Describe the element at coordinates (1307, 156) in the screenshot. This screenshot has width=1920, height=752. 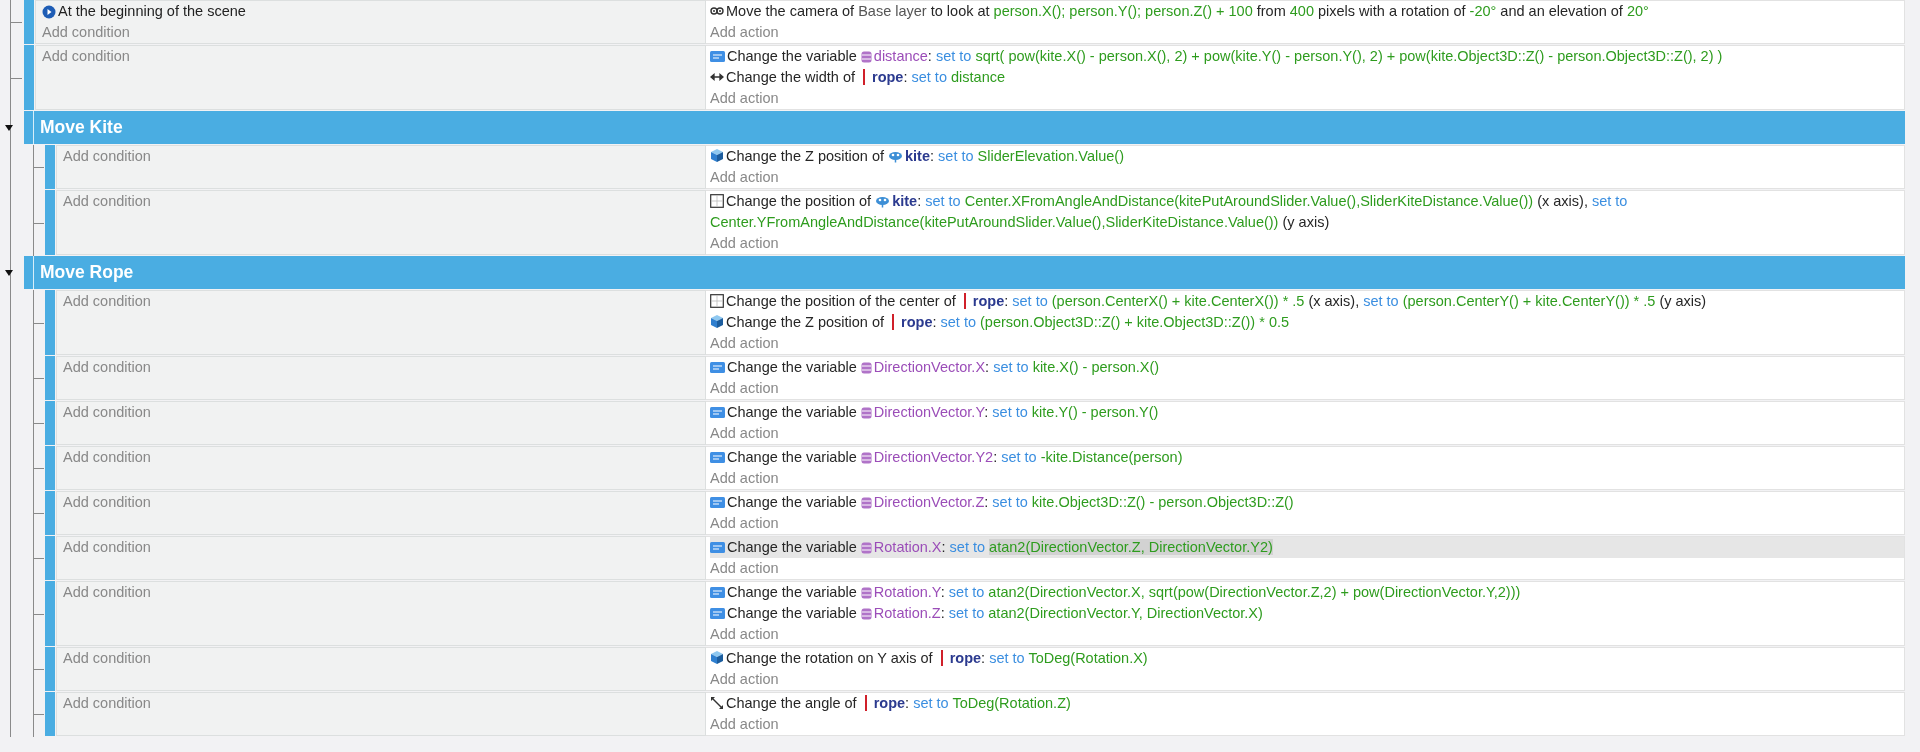
I see `action-line: Change the Z position of kite: set to SliderElevation.Value()` at that location.